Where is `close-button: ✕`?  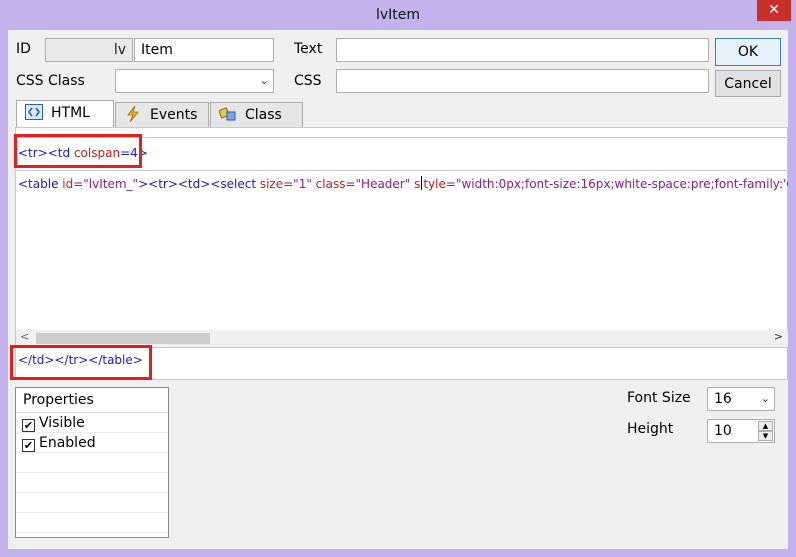 close-button: ✕ is located at coordinates (774, 10).